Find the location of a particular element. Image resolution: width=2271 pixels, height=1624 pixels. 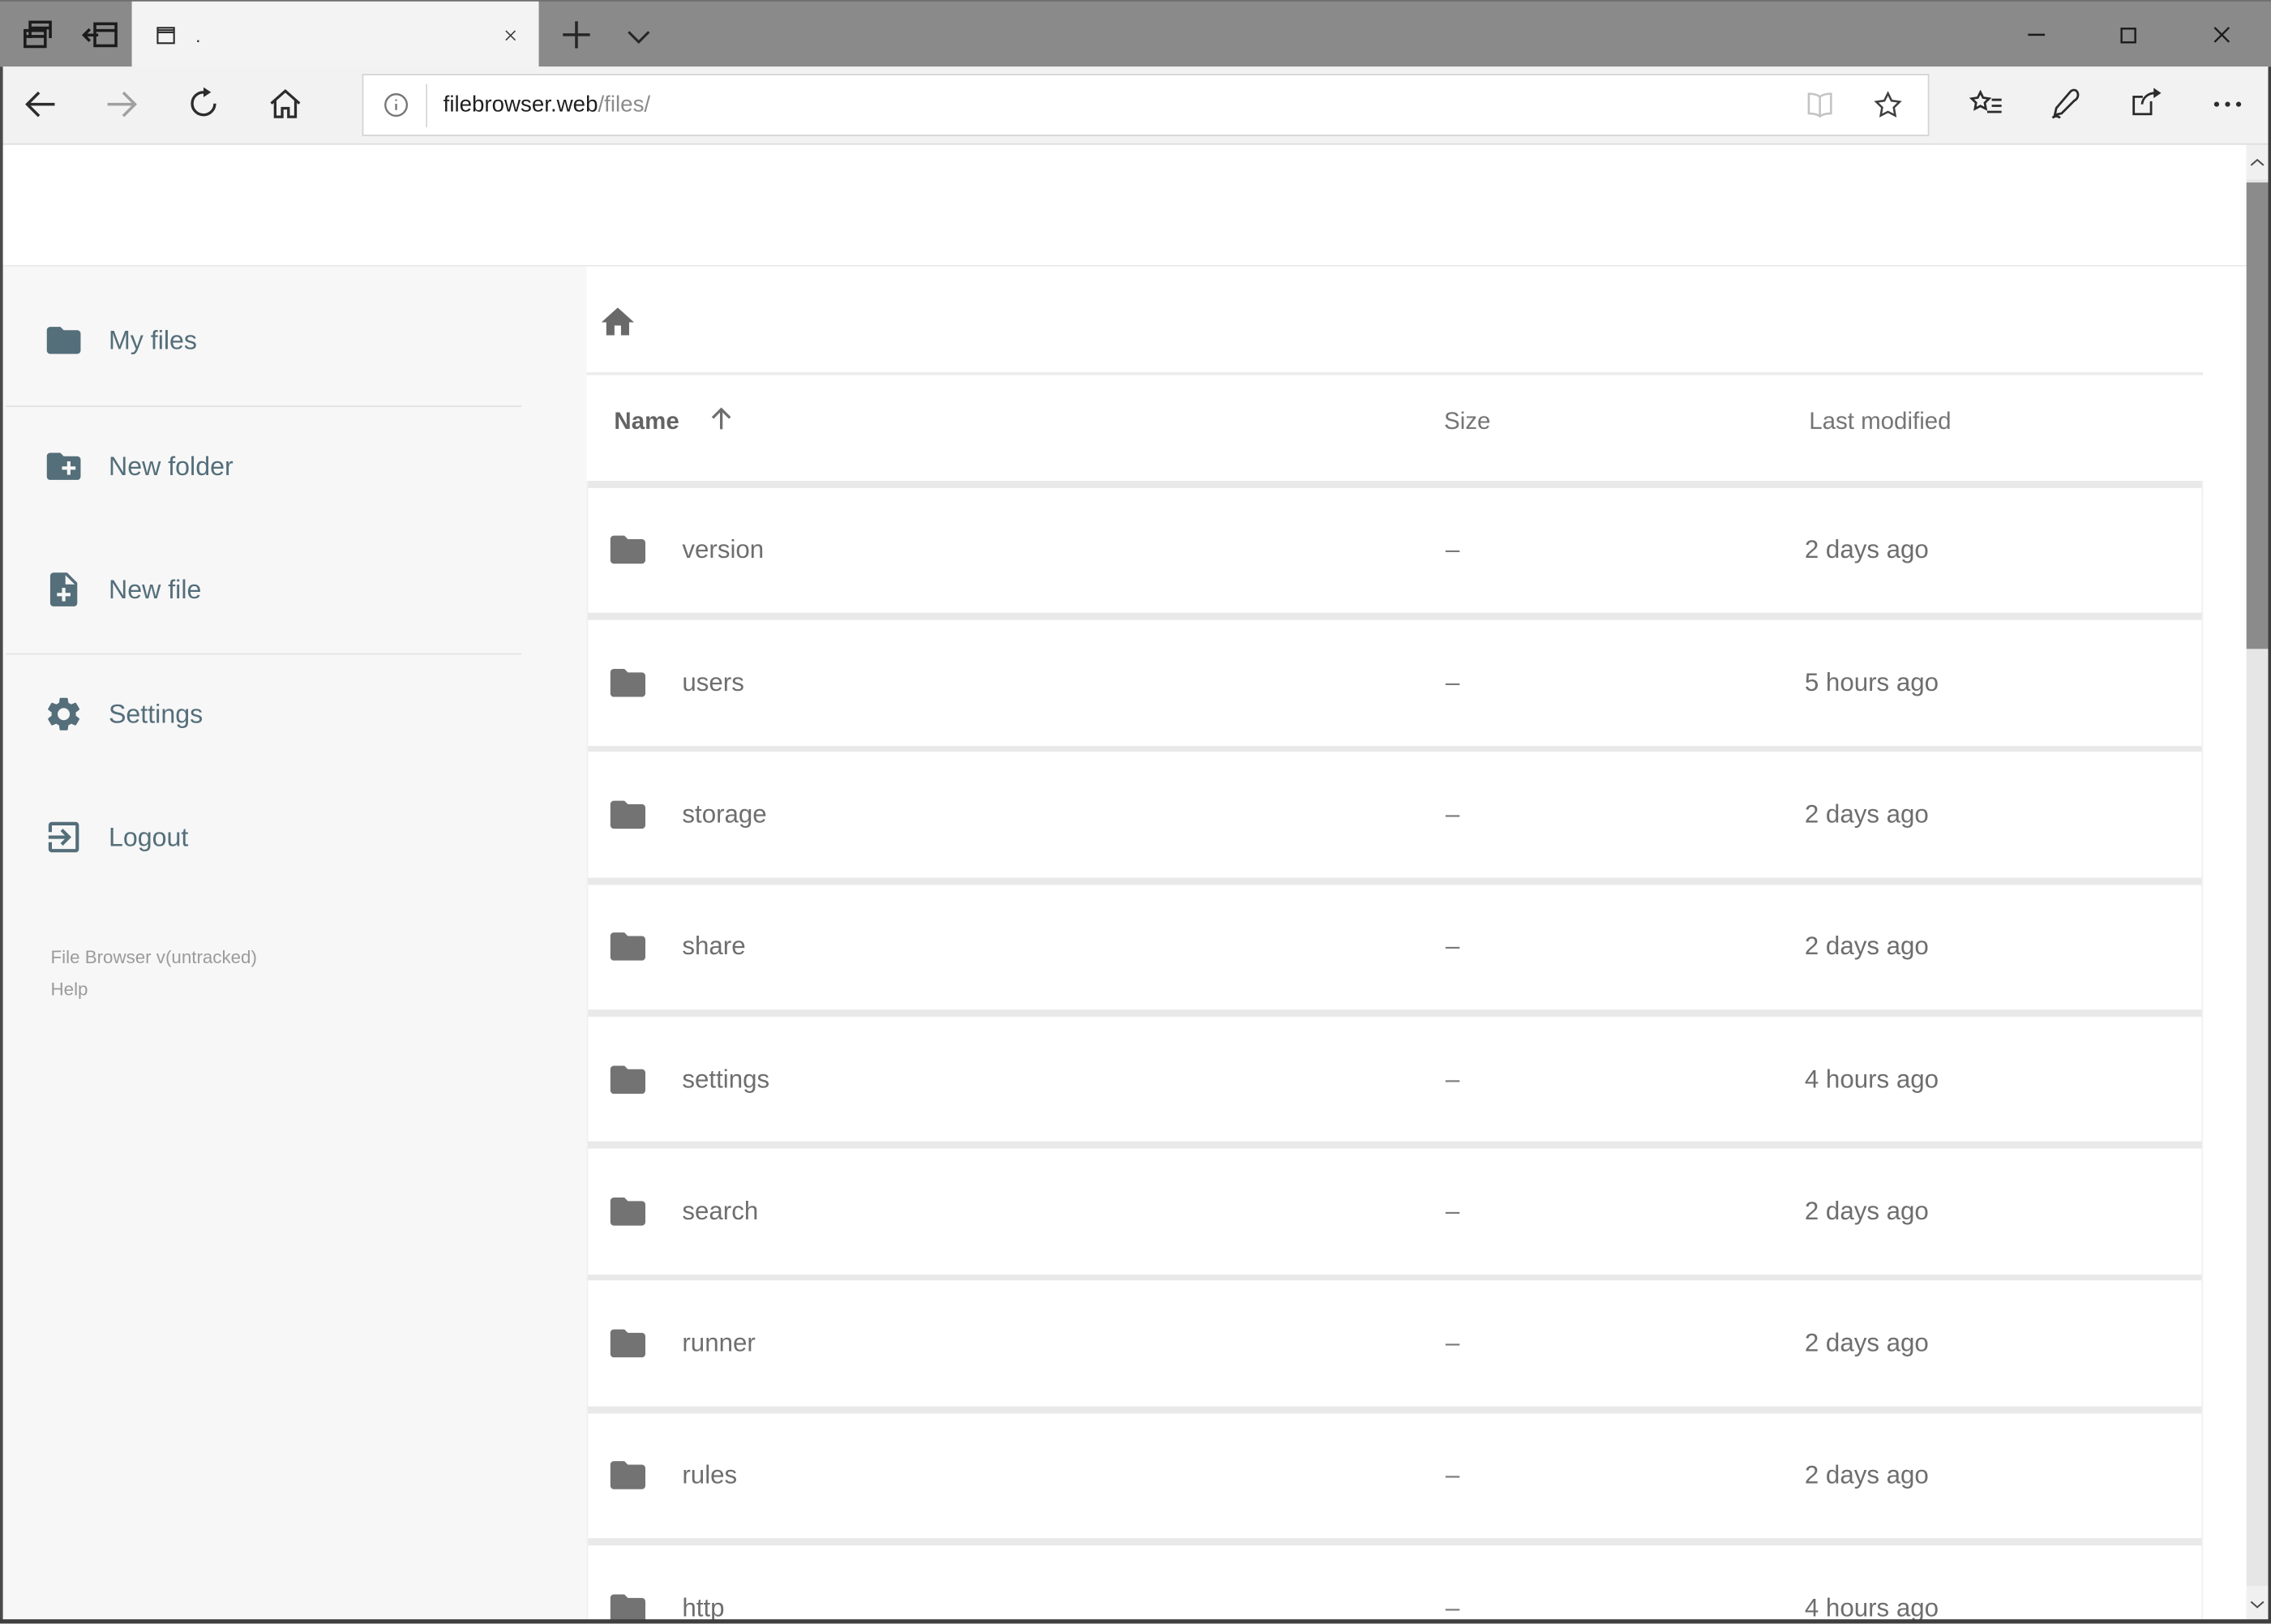

help-link: Help is located at coordinates (69, 990).